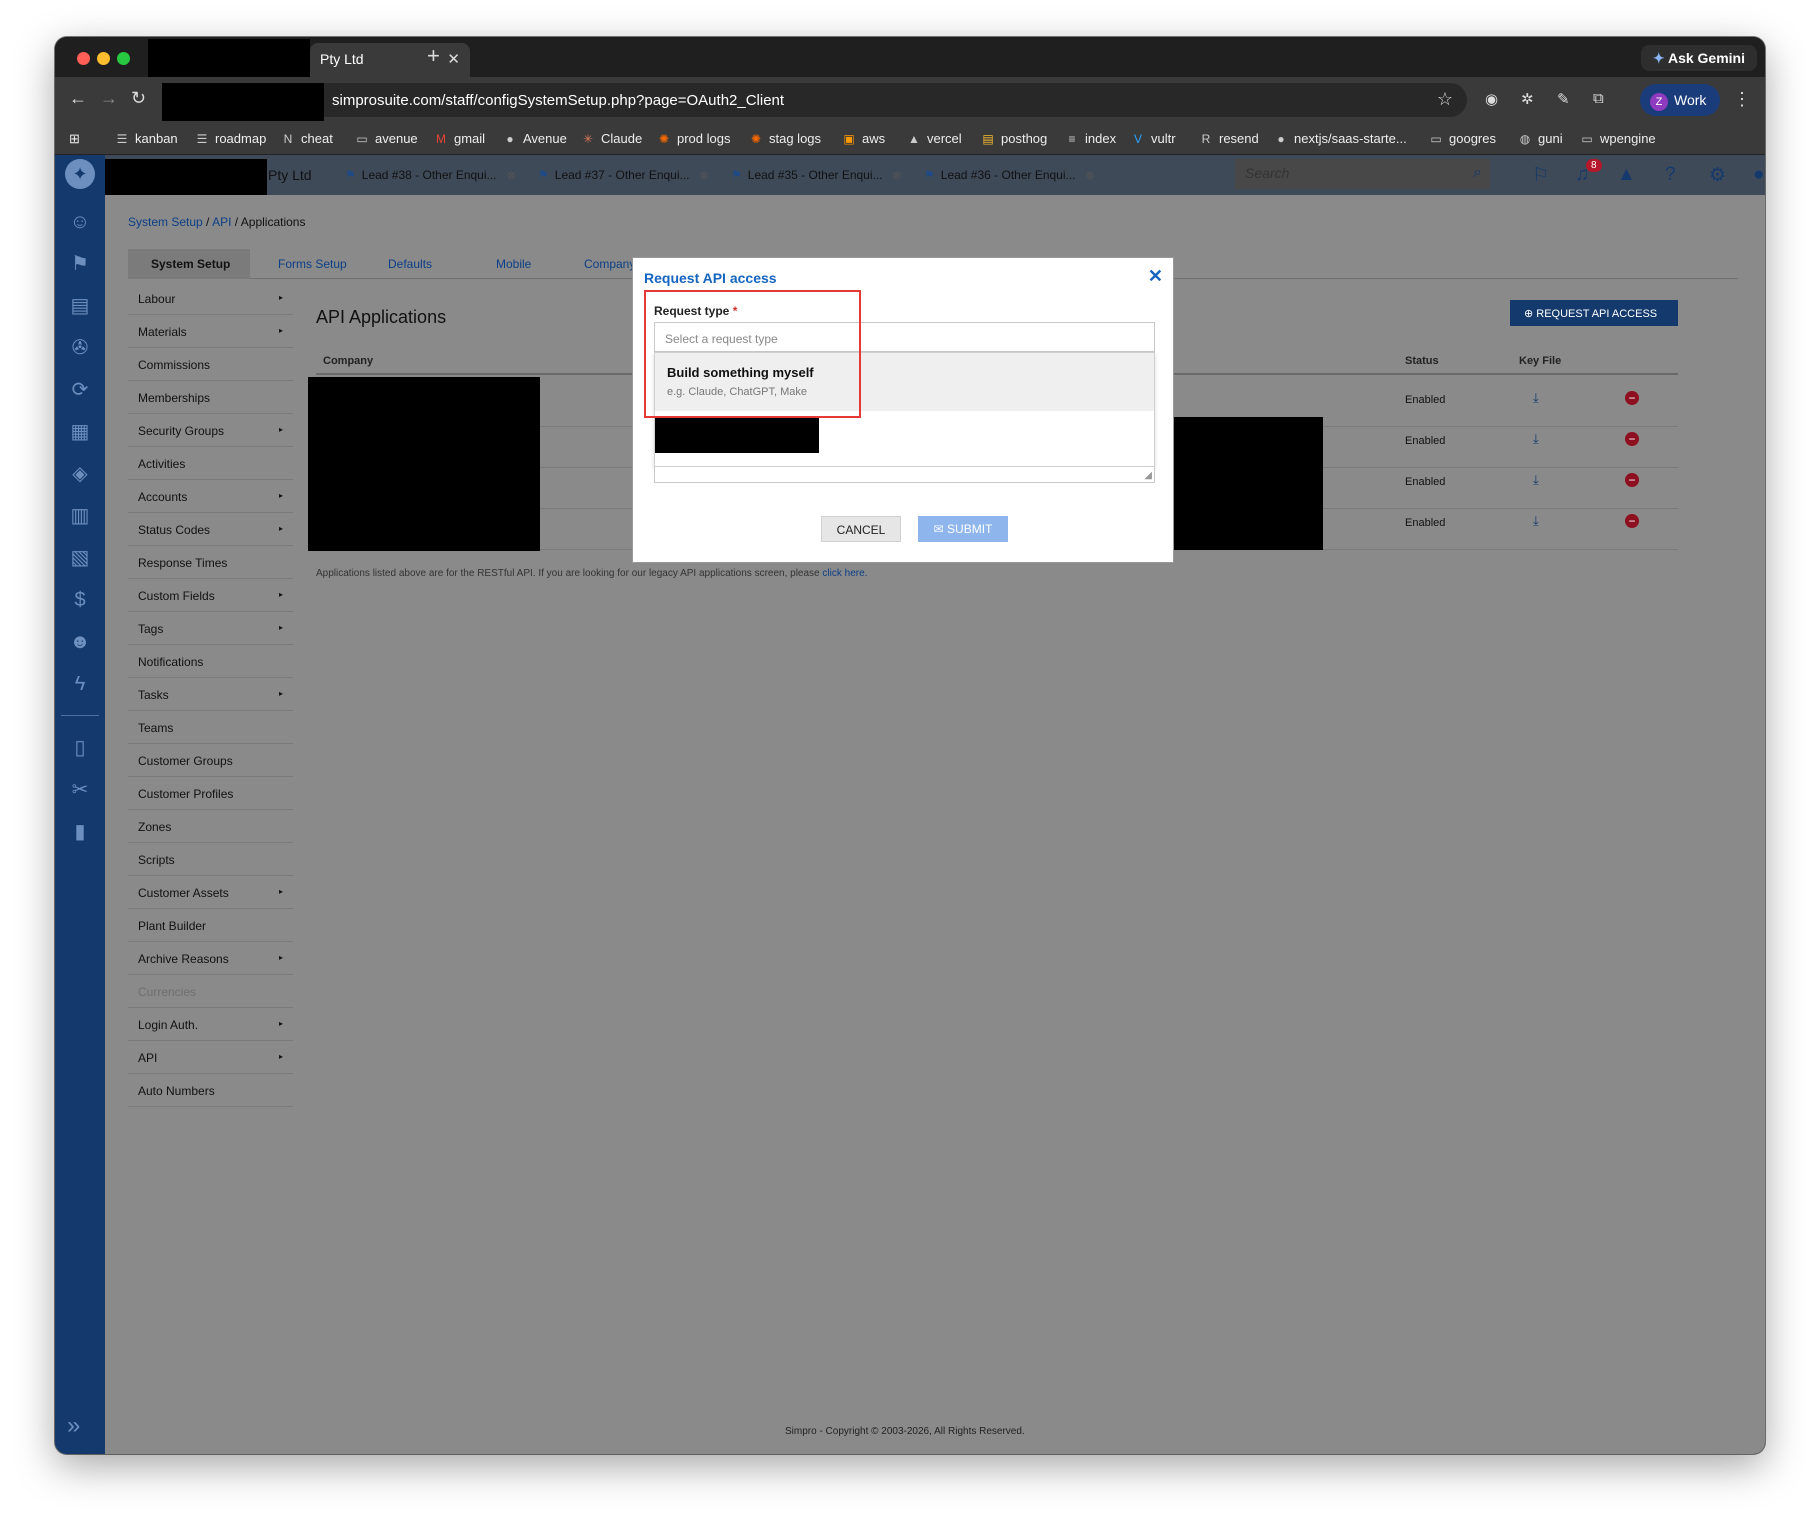 The width and height of the screenshot is (1820, 1527). What do you see at coordinates (80, 832) in the screenshot?
I see `reports-chart-icon: ▮` at bounding box center [80, 832].